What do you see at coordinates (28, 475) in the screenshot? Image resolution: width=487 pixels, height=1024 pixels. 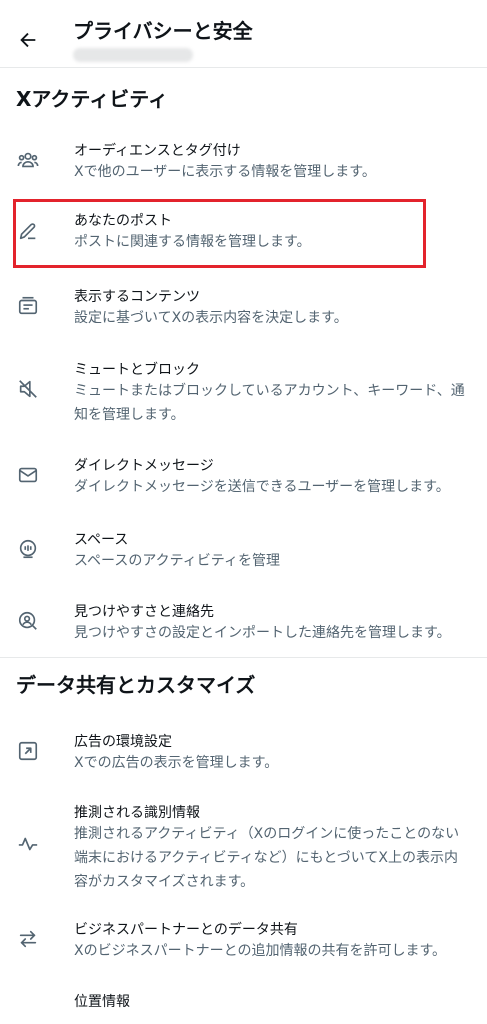 I see `envelope-icon` at bounding box center [28, 475].